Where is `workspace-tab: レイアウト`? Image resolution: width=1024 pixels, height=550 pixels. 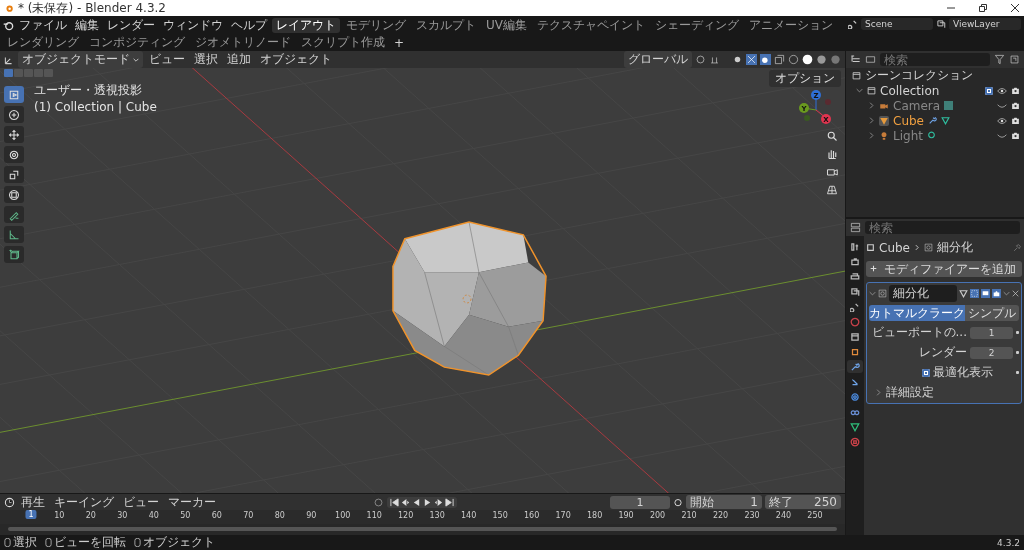
workspace-tab: レイアウト is located at coordinates (306, 25).